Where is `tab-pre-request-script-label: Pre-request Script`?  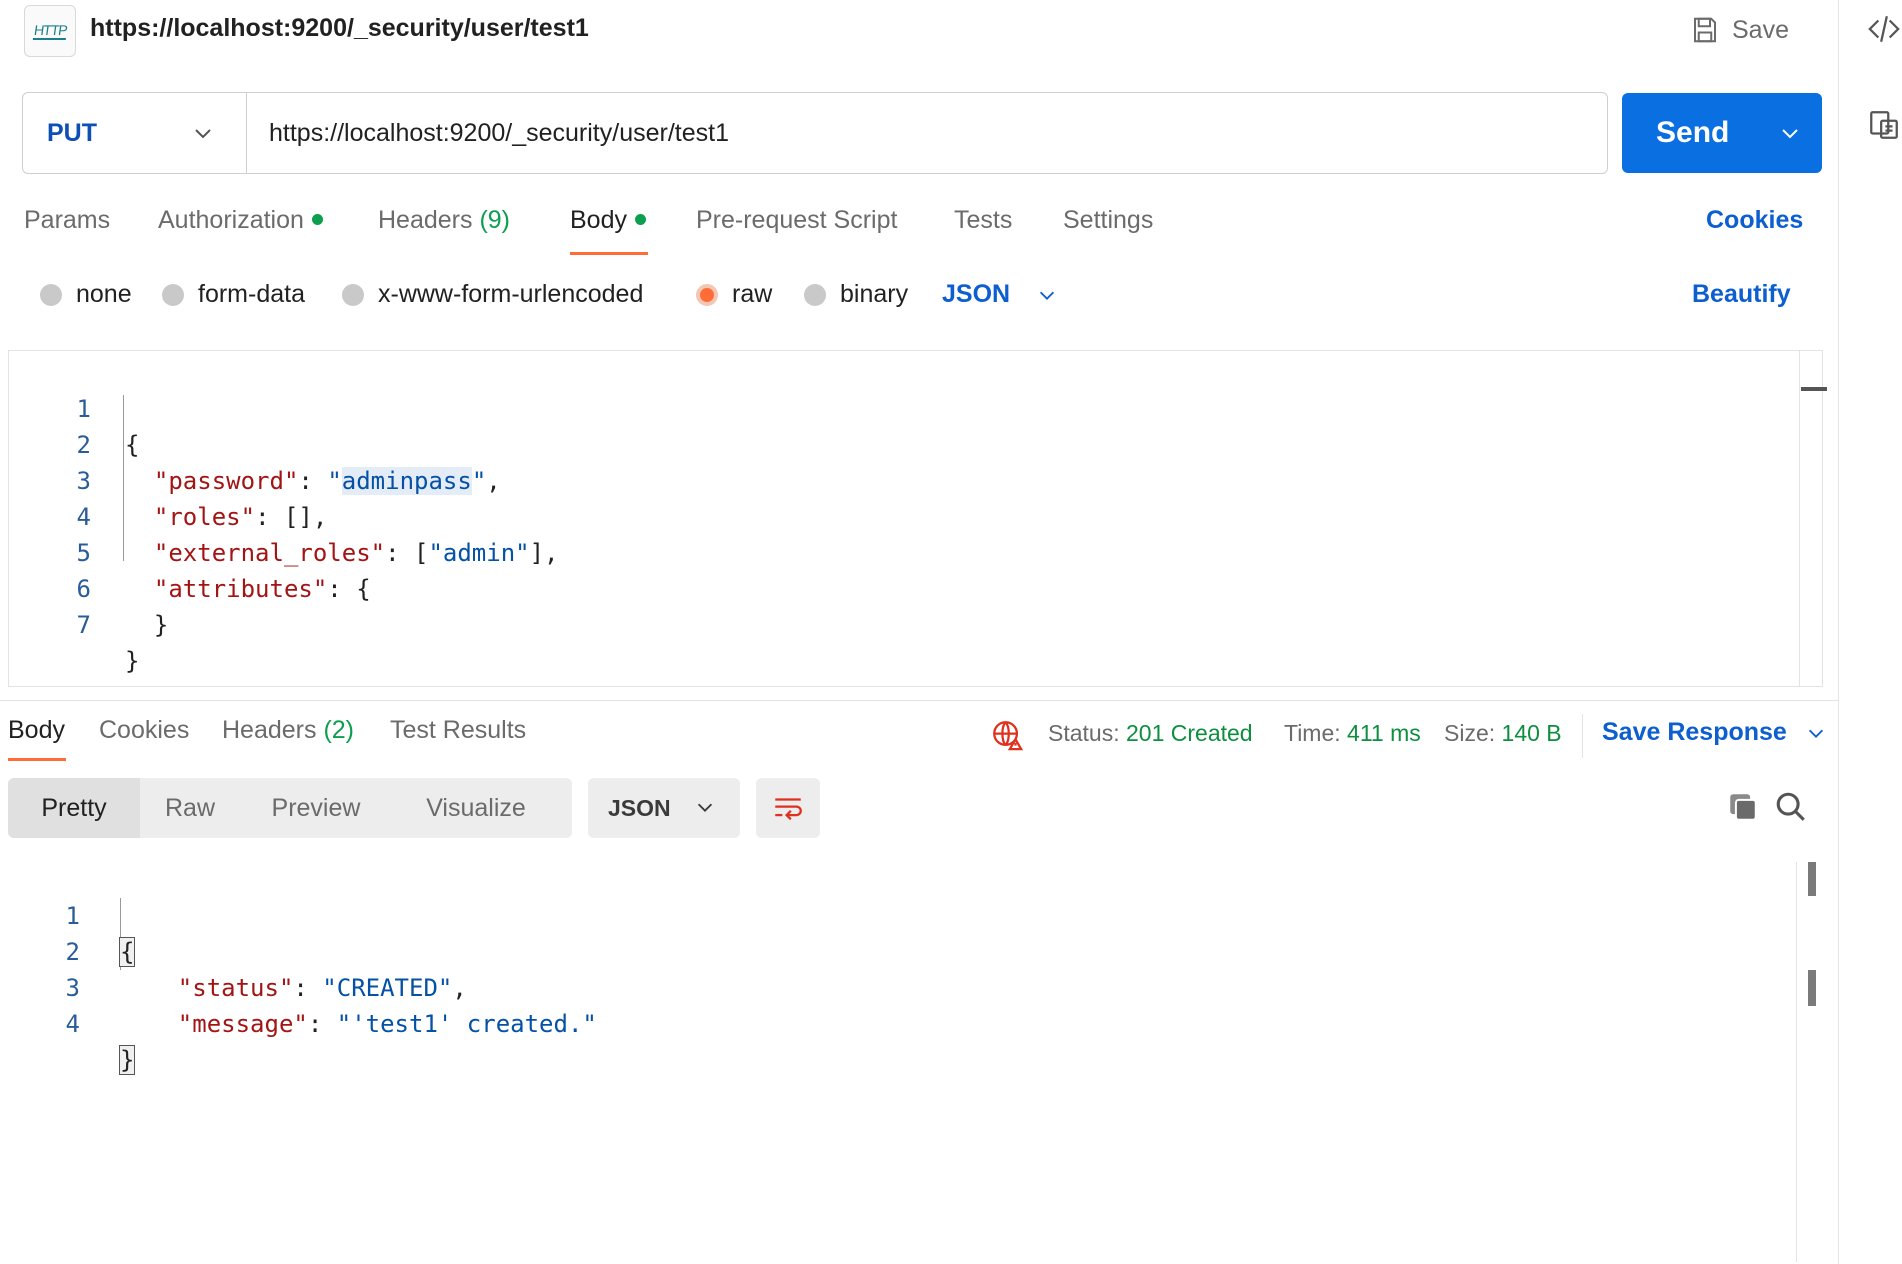
tab-pre-request-script-label: Pre-request Script is located at coordinates (797, 220).